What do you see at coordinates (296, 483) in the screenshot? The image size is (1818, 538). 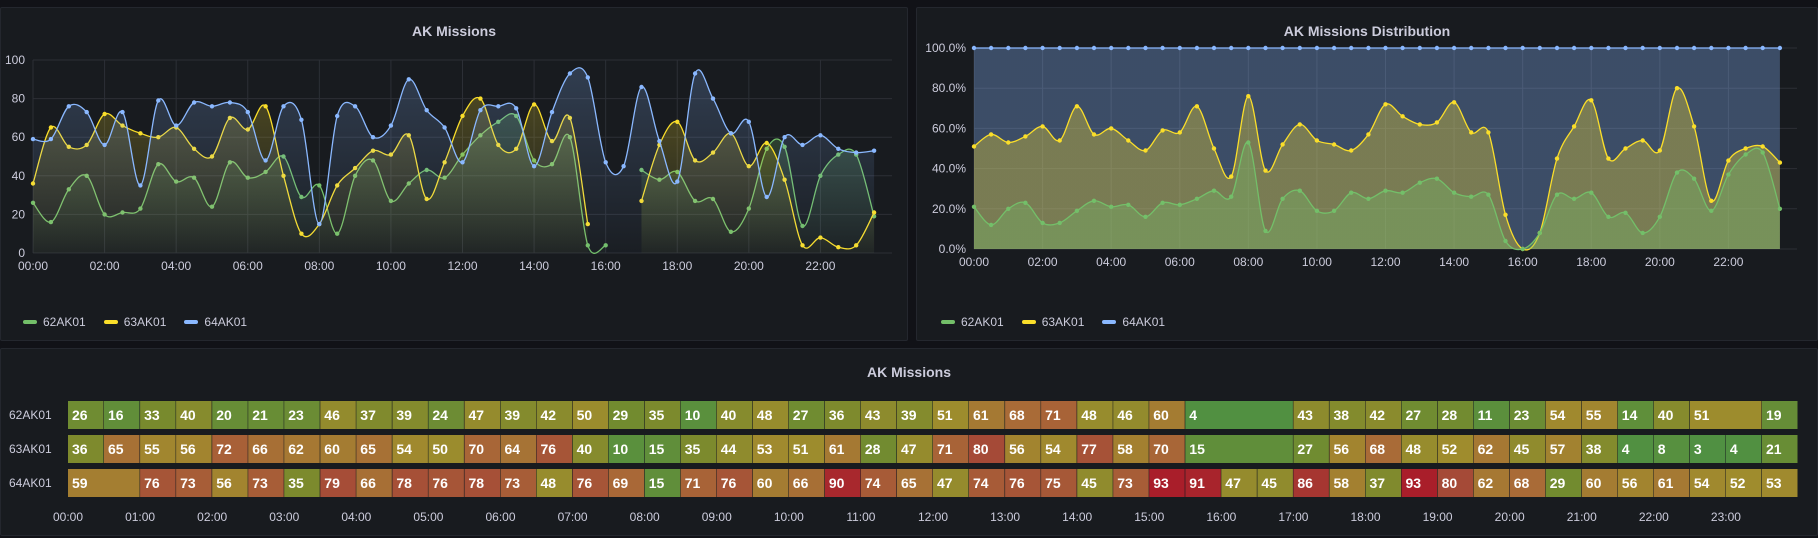 I see `timeline-cell-value: 35` at bounding box center [296, 483].